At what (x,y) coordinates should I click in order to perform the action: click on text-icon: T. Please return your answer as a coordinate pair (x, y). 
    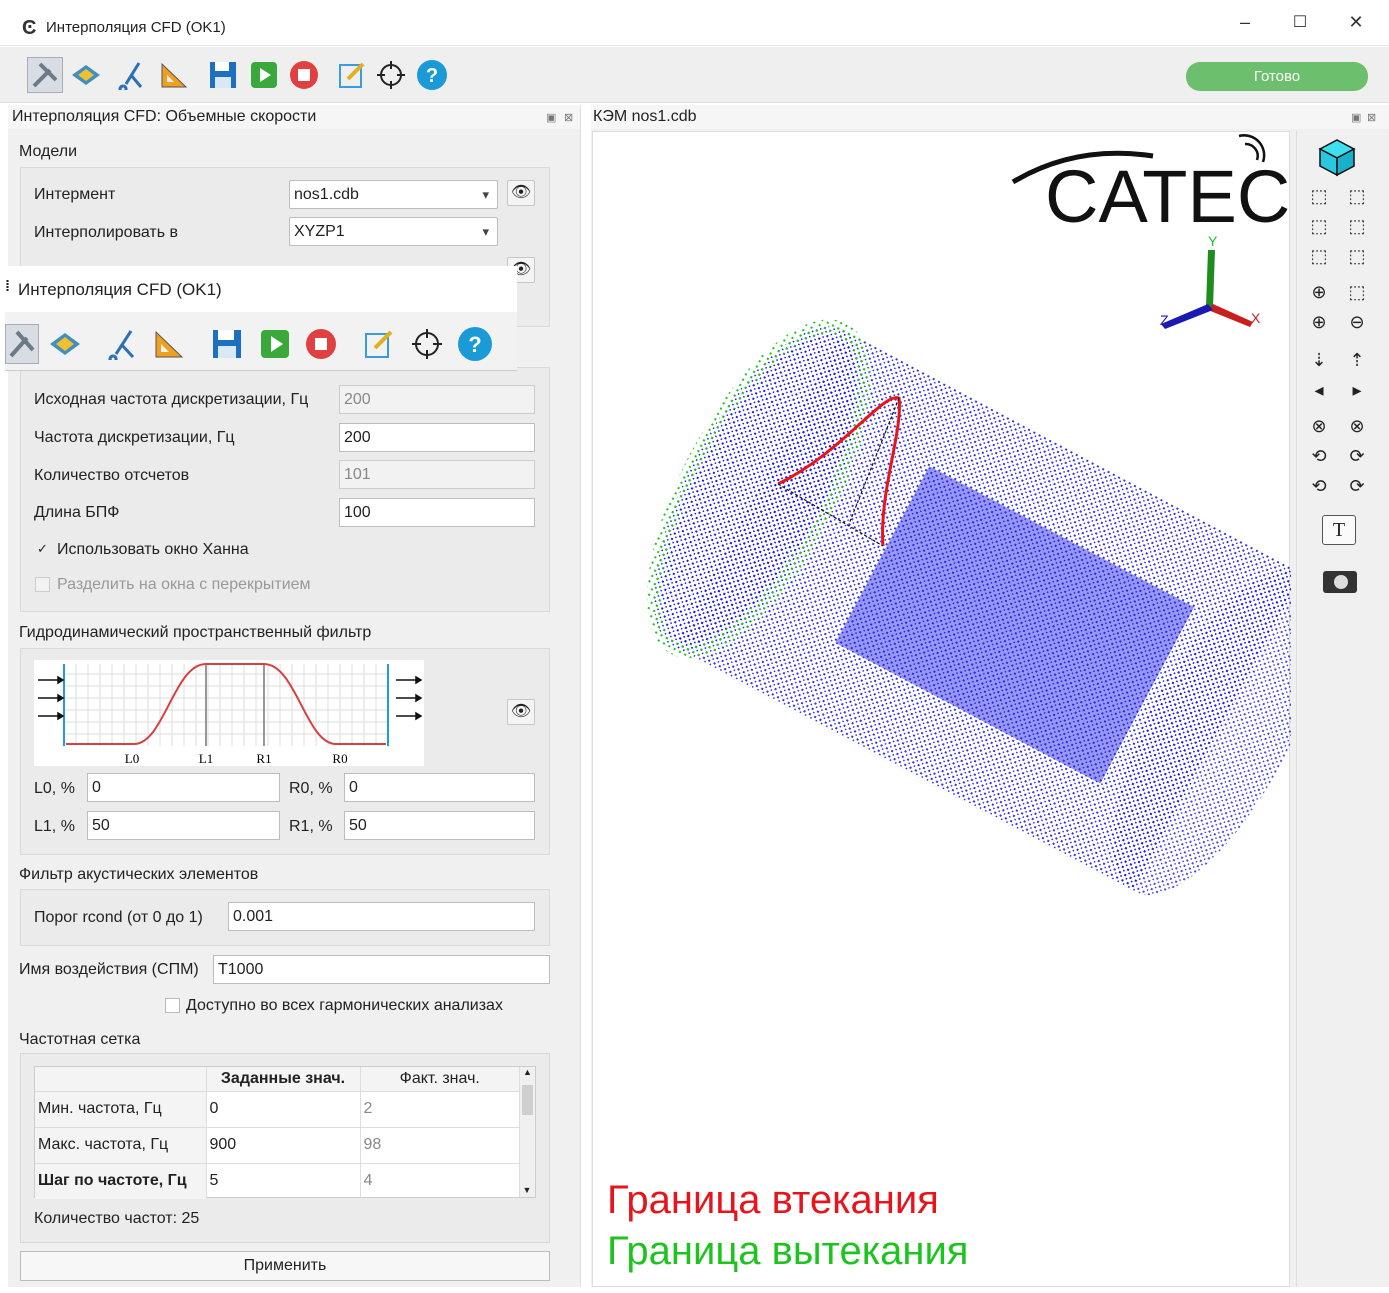
    Looking at the image, I should click on (1339, 530).